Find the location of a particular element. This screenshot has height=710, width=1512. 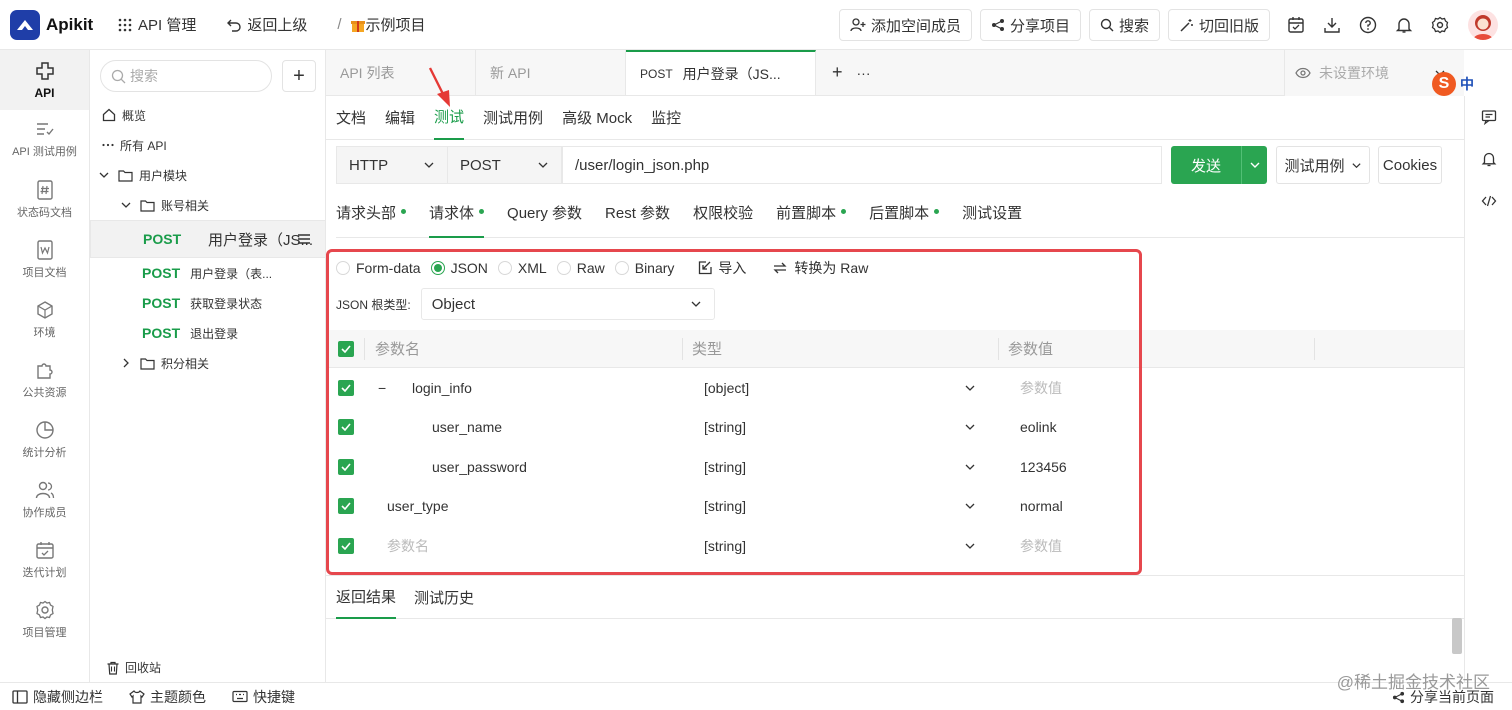

method-select: POST is located at coordinates (505, 165).